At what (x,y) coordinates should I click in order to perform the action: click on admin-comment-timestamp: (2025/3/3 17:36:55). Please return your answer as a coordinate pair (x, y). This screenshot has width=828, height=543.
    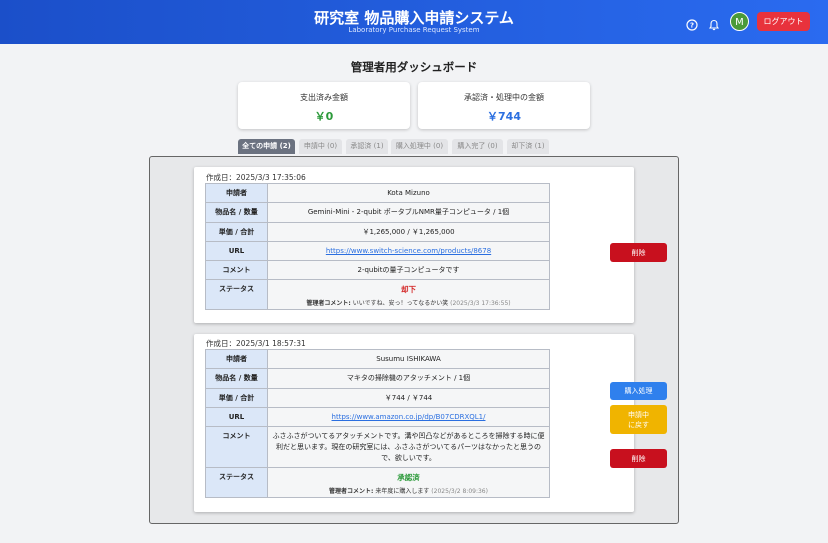
    Looking at the image, I should click on (480, 304).